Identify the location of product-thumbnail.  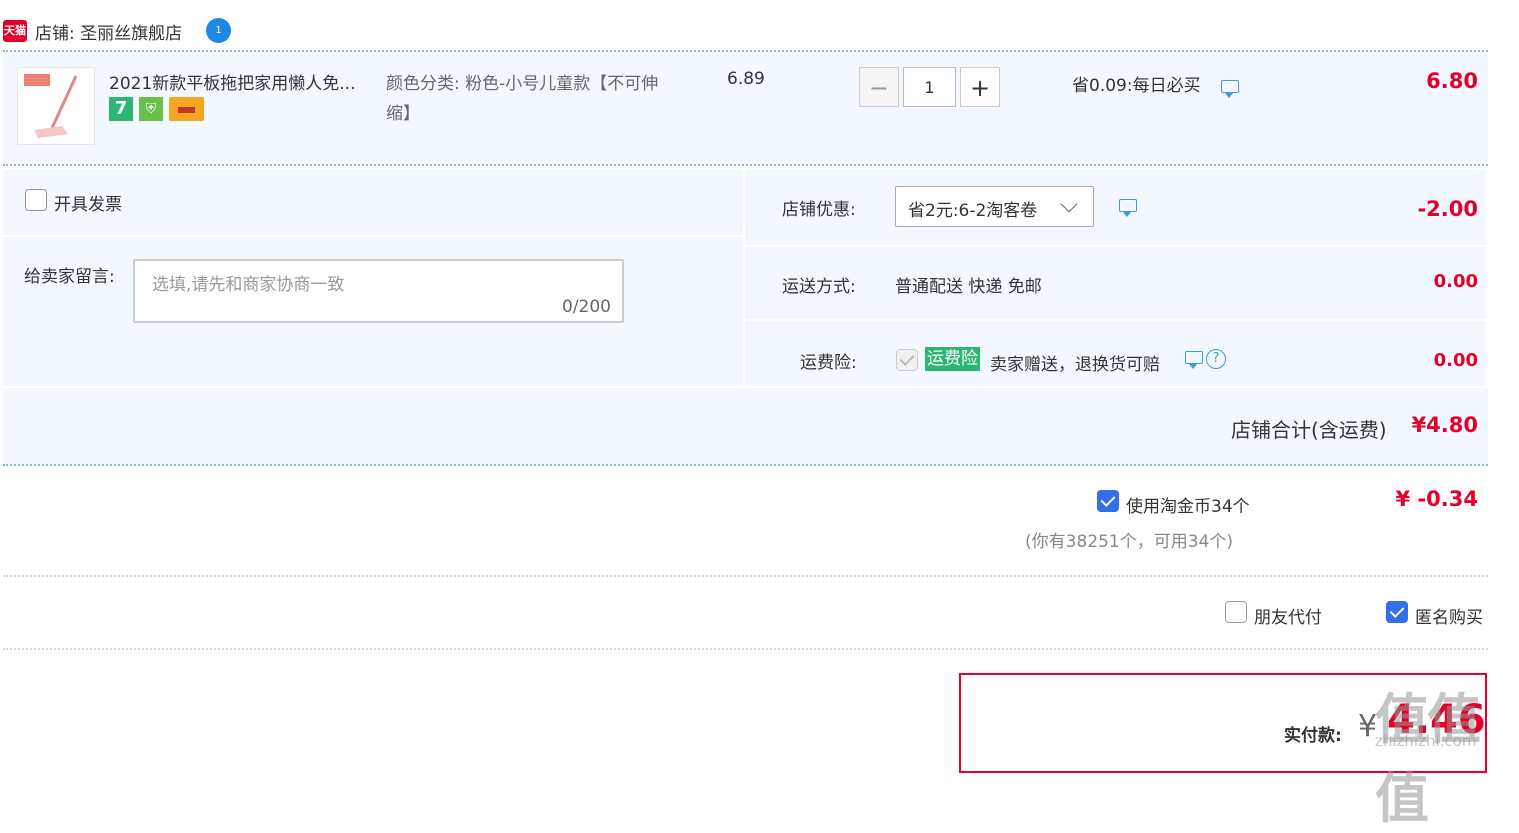
(56, 106).